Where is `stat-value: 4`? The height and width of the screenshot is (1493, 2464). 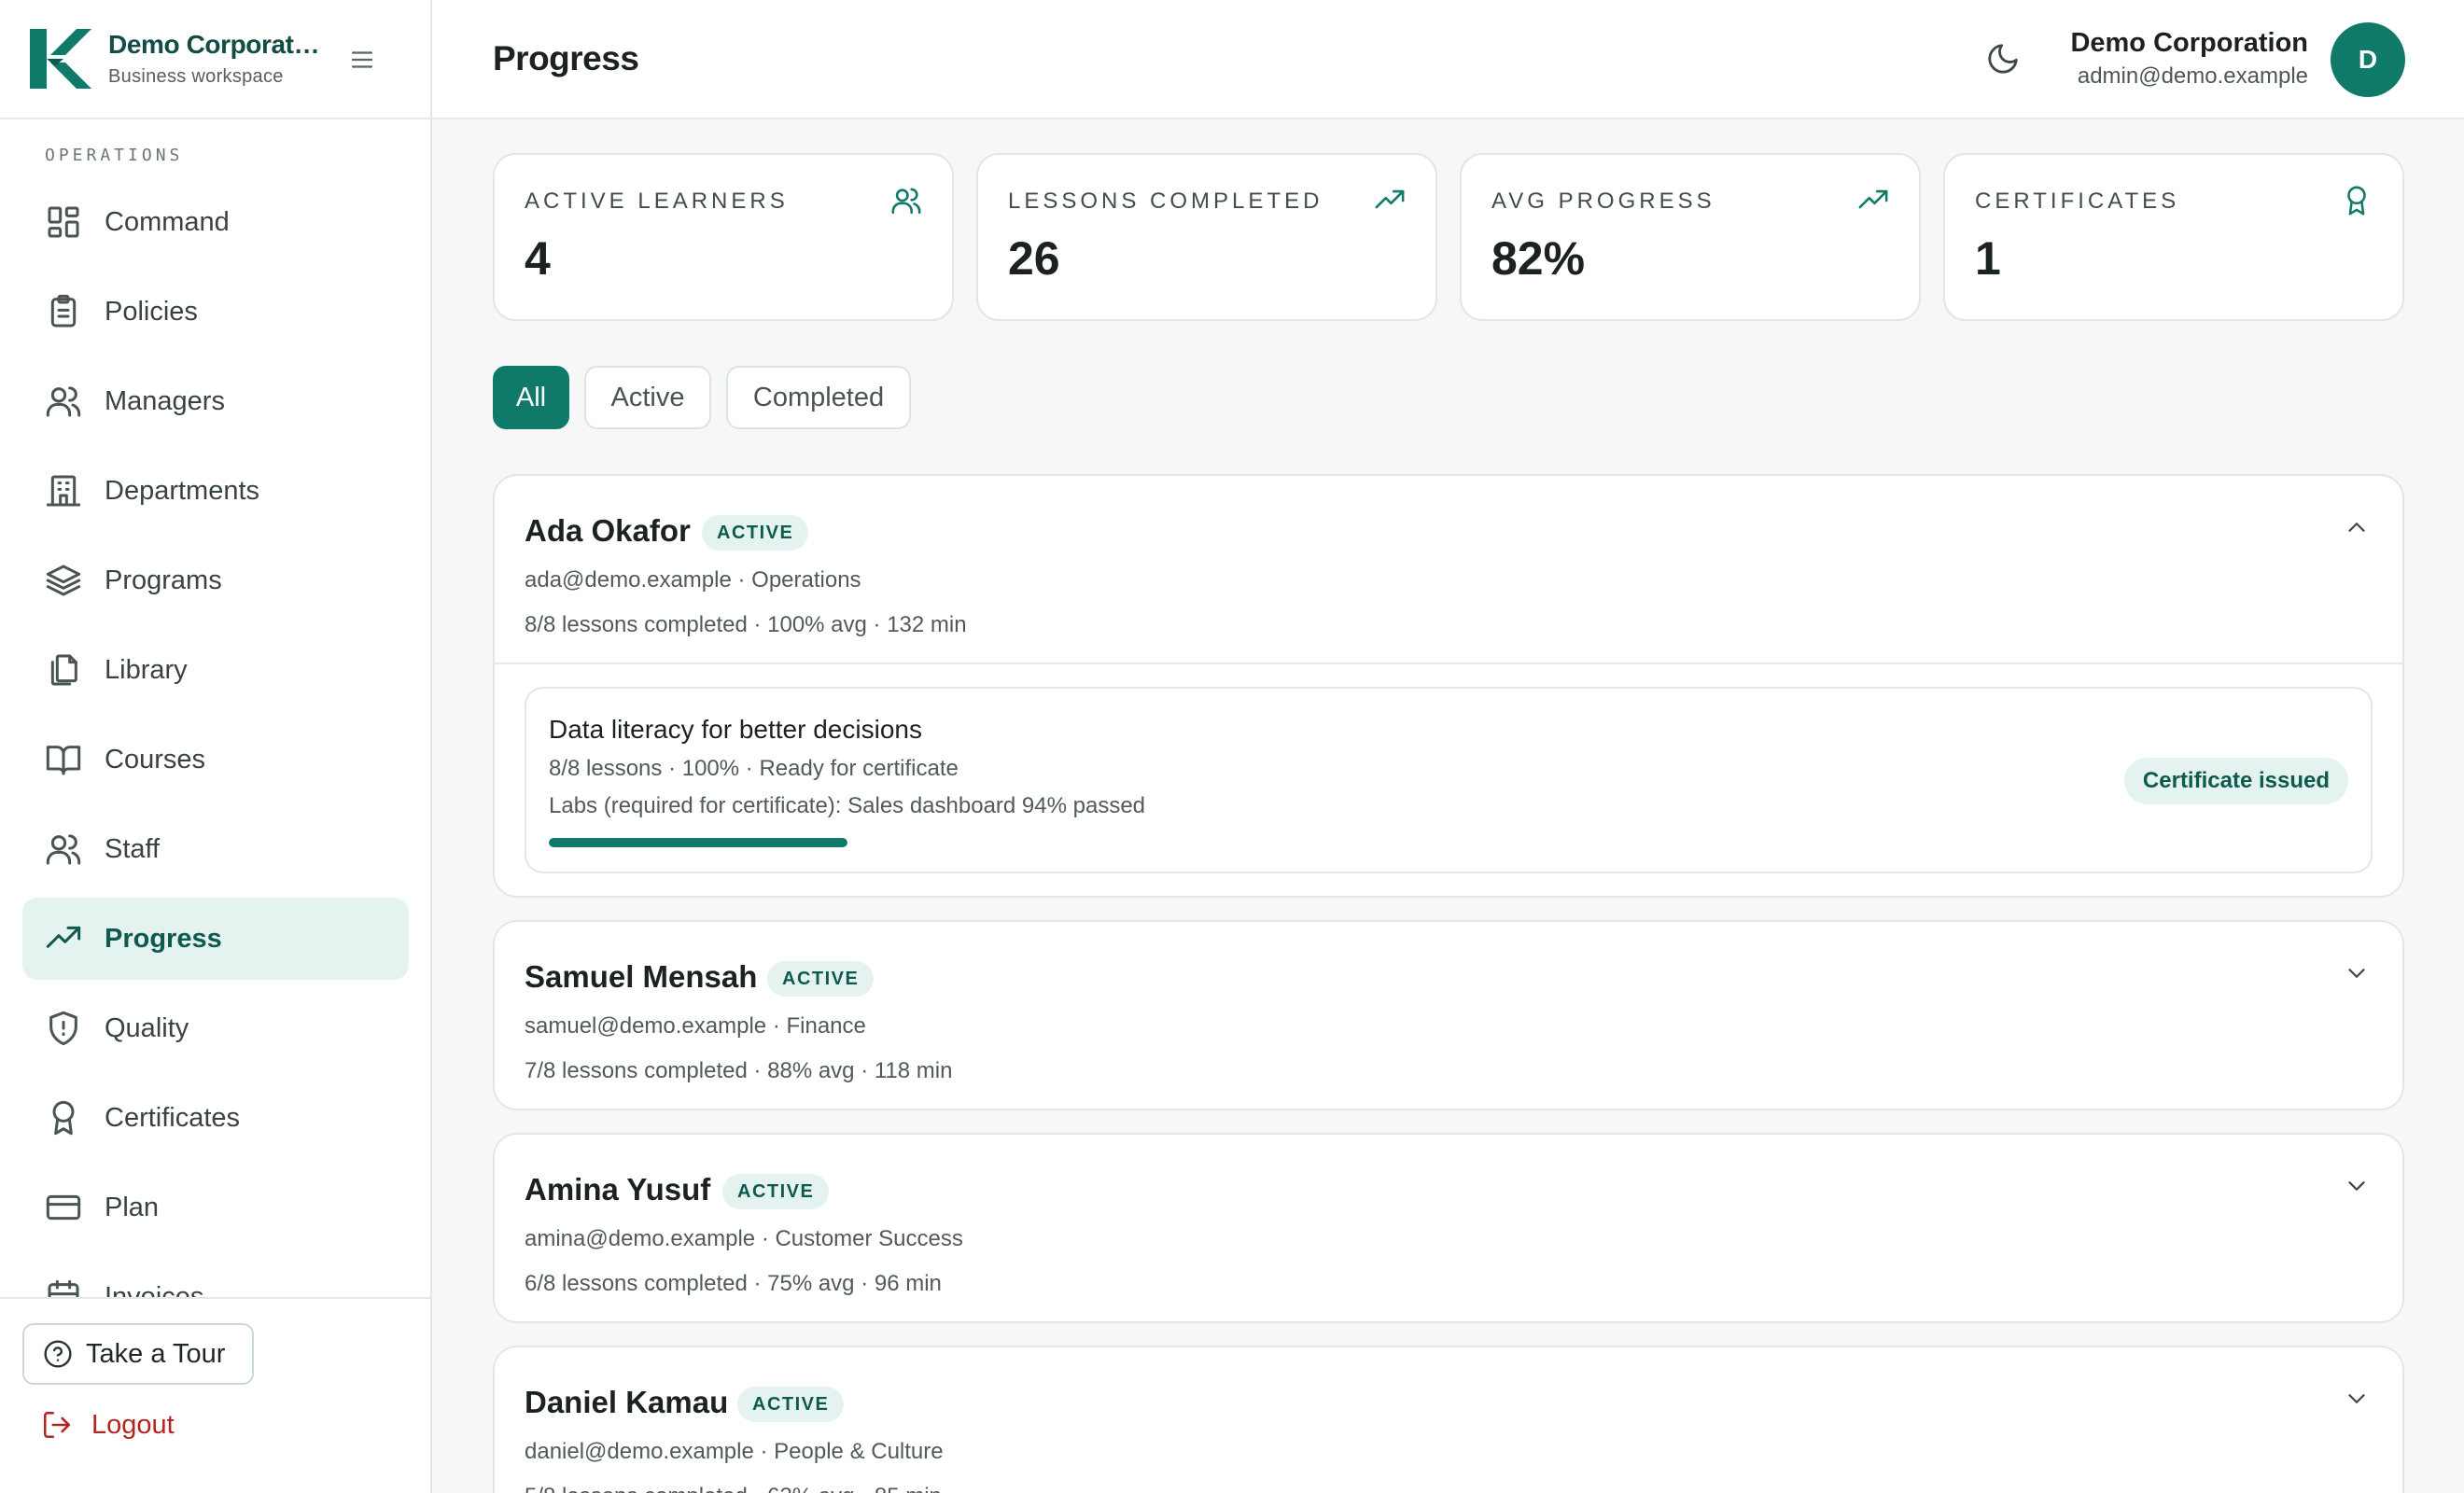 stat-value: 4 is located at coordinates (538, 258).